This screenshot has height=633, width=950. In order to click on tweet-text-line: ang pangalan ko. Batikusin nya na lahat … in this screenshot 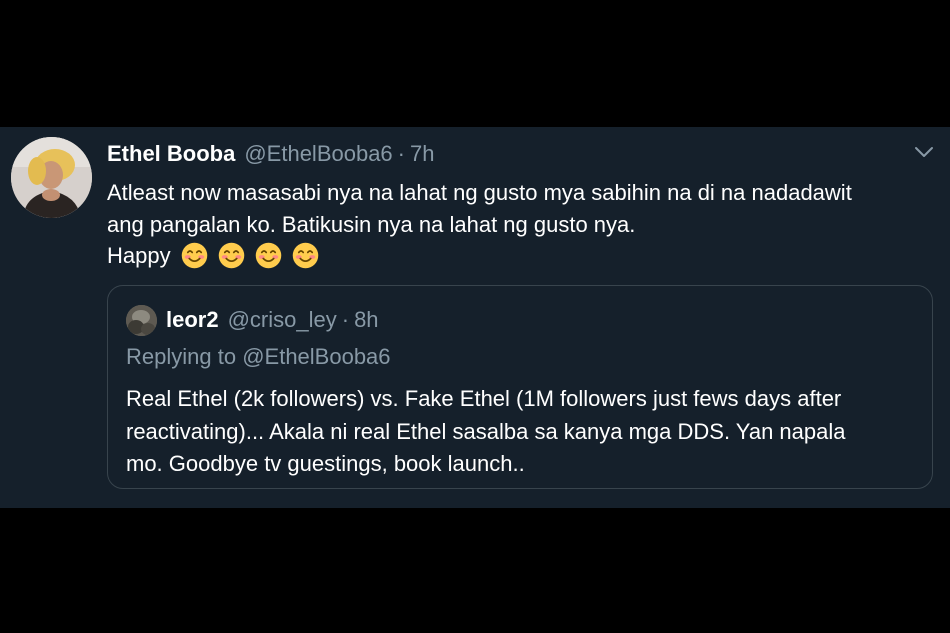, I will do `click(371, 224)`.